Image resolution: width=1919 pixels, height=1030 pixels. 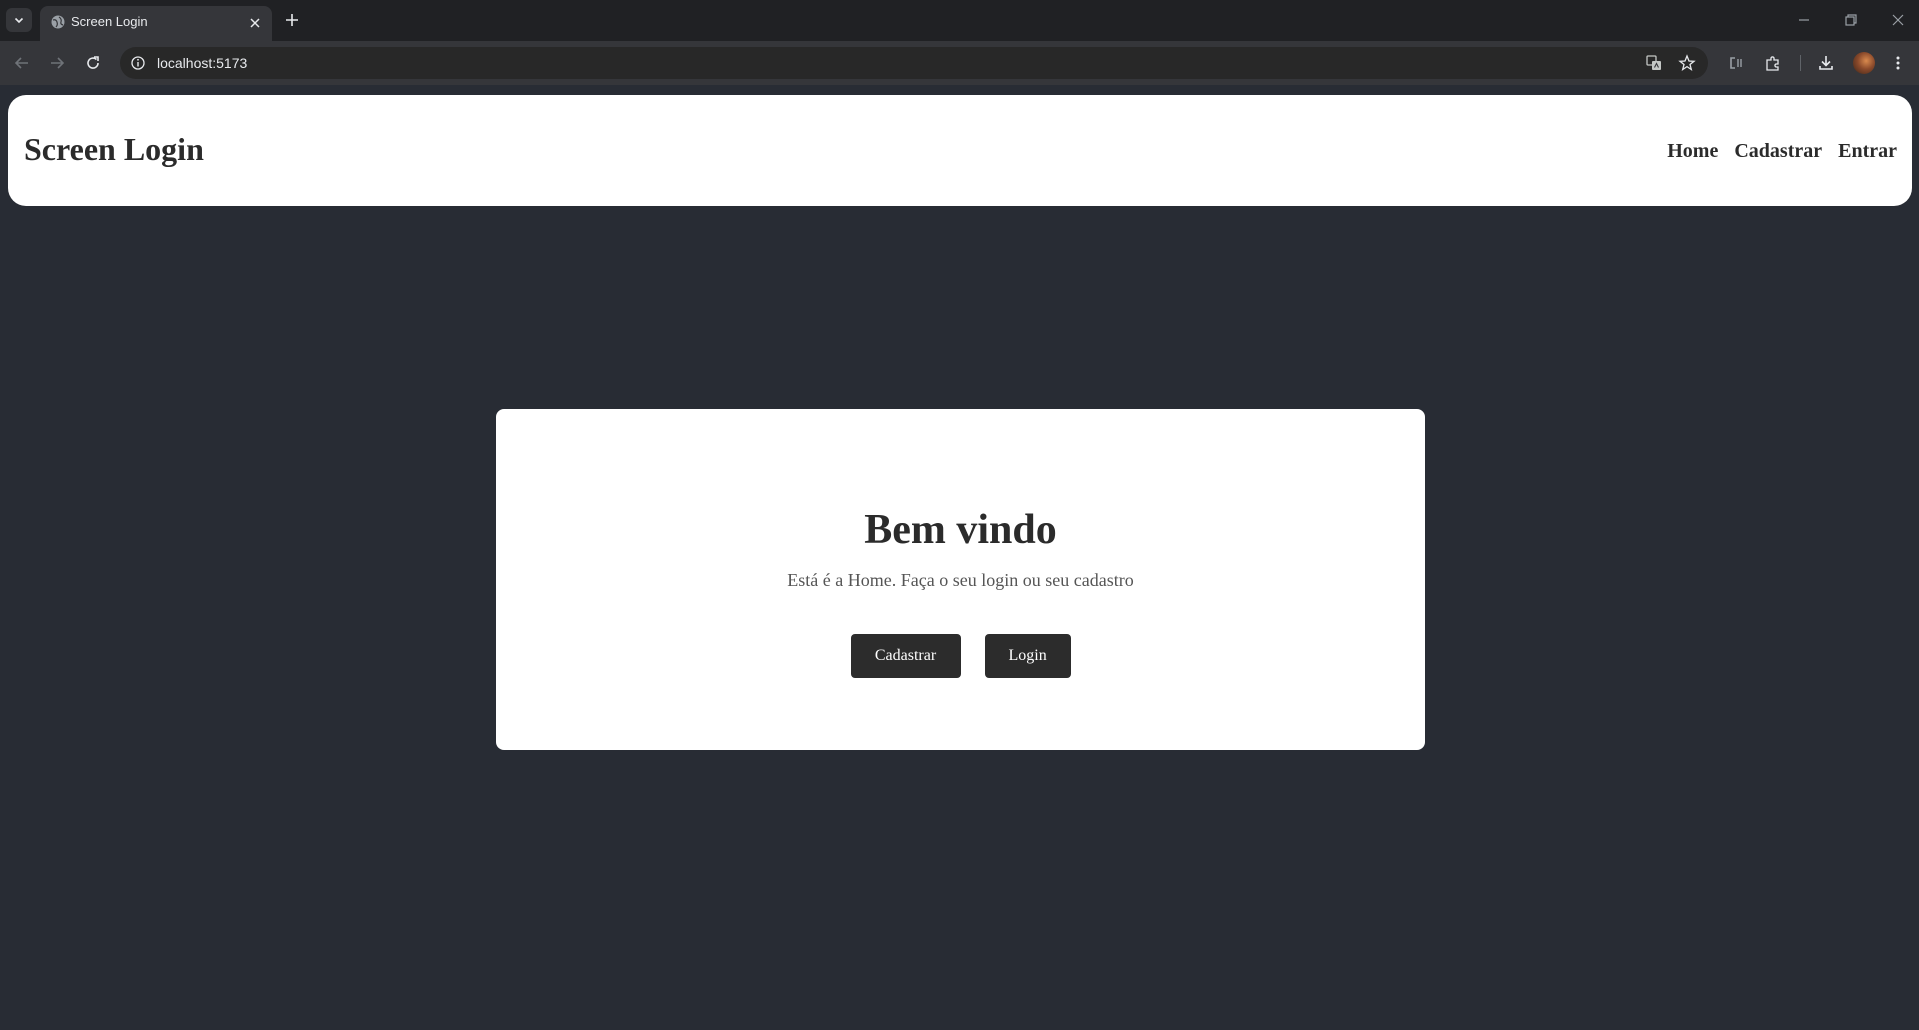 I want to click on reload-icon, so click(x=93, y=63).